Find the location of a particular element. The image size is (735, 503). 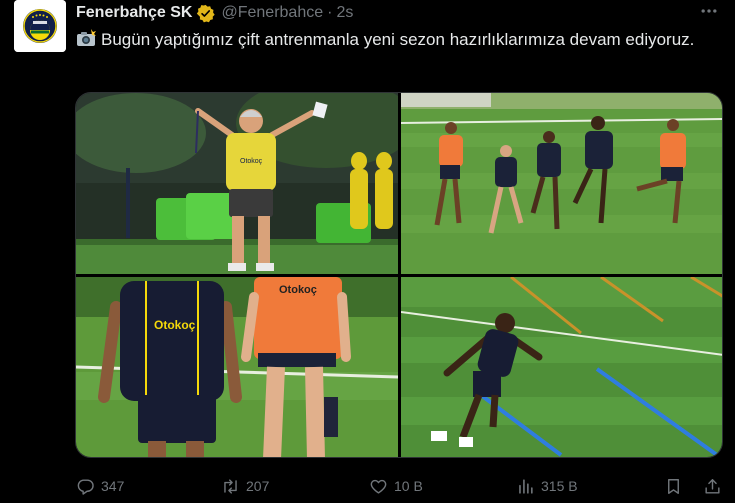

reply-button: 347 is located at coordinates (100, 486).